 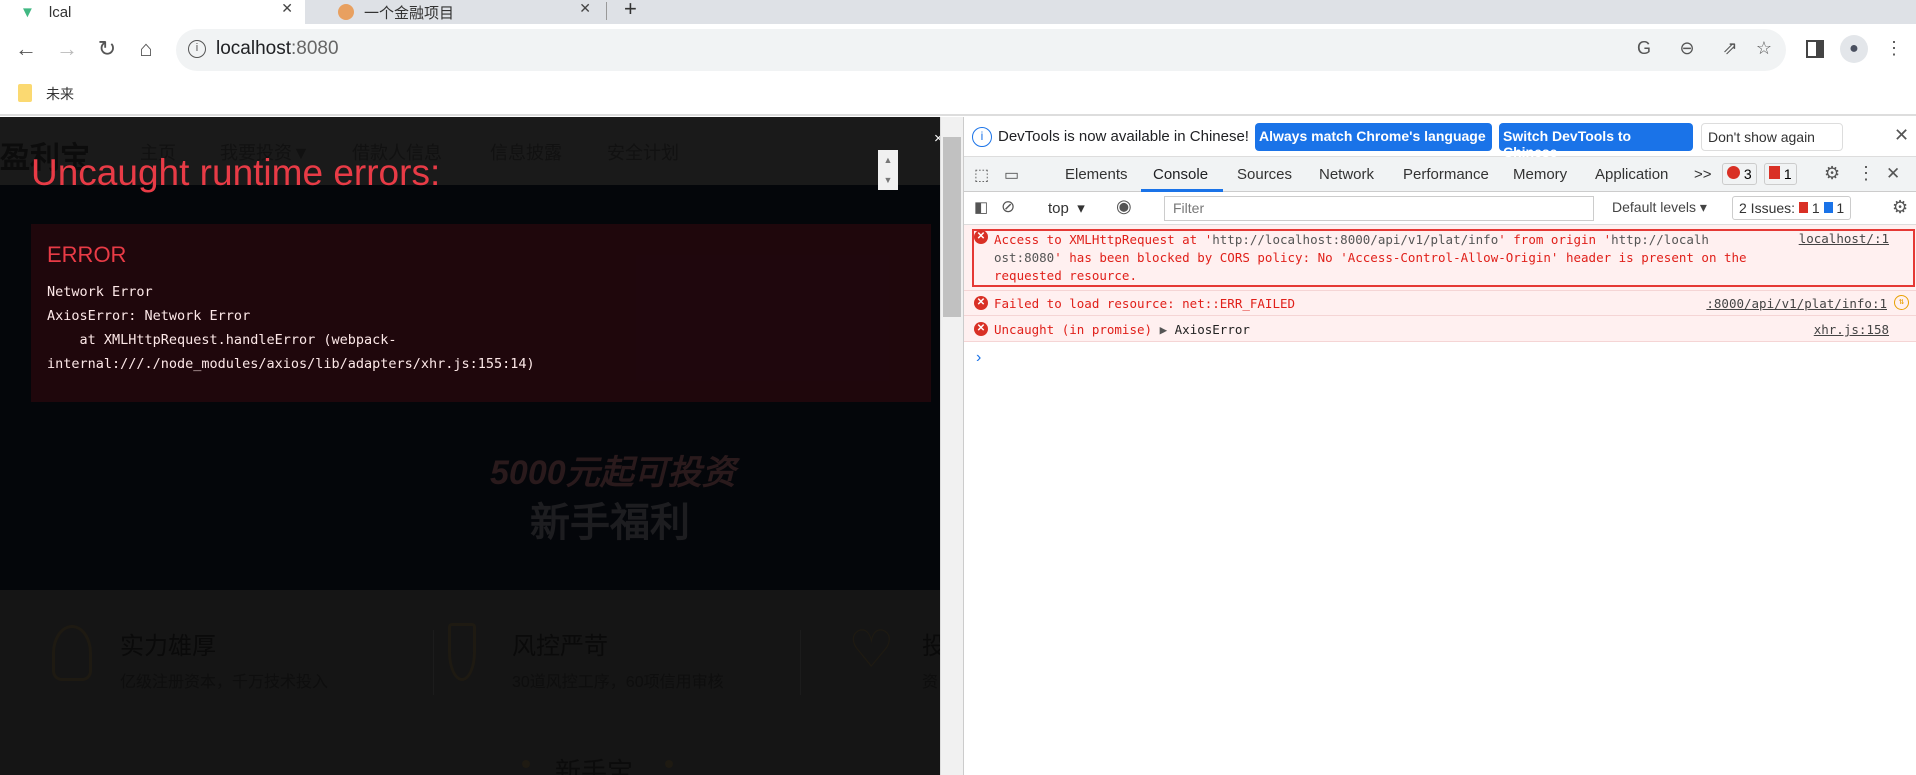 What do you see at coordinates (1123, 136) in the screenshot?
I see `infobar-text: DevTools is now available in Chinese!` at bounding box center [1123, 136].